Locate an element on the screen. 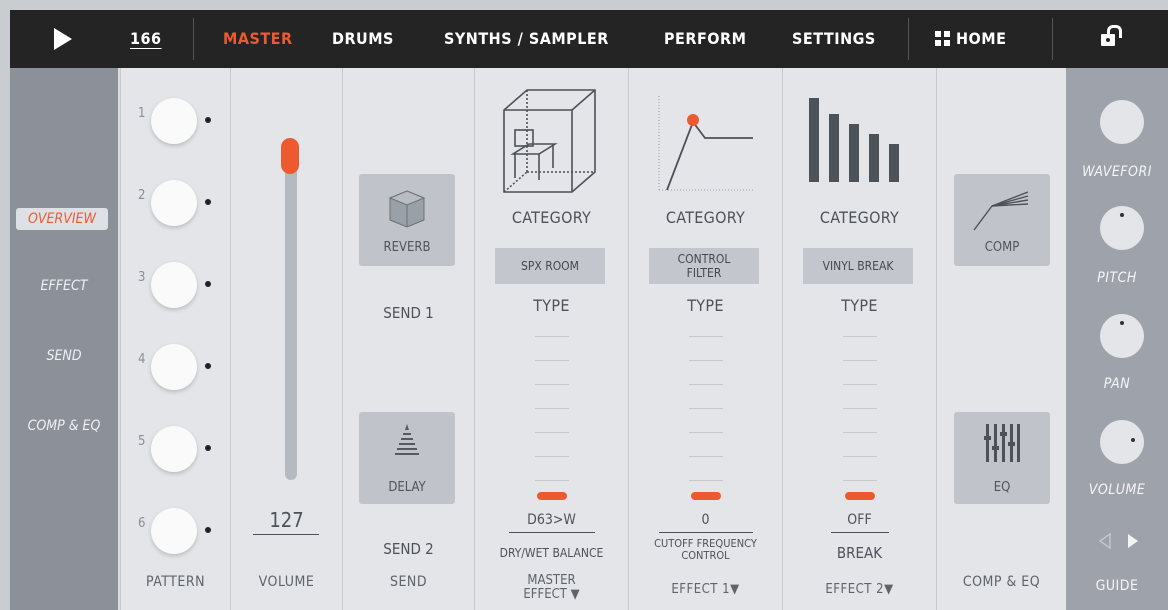 This screenshot has height=610, width=1168. pattern-number: 5 is located at coordinates (142, 441).